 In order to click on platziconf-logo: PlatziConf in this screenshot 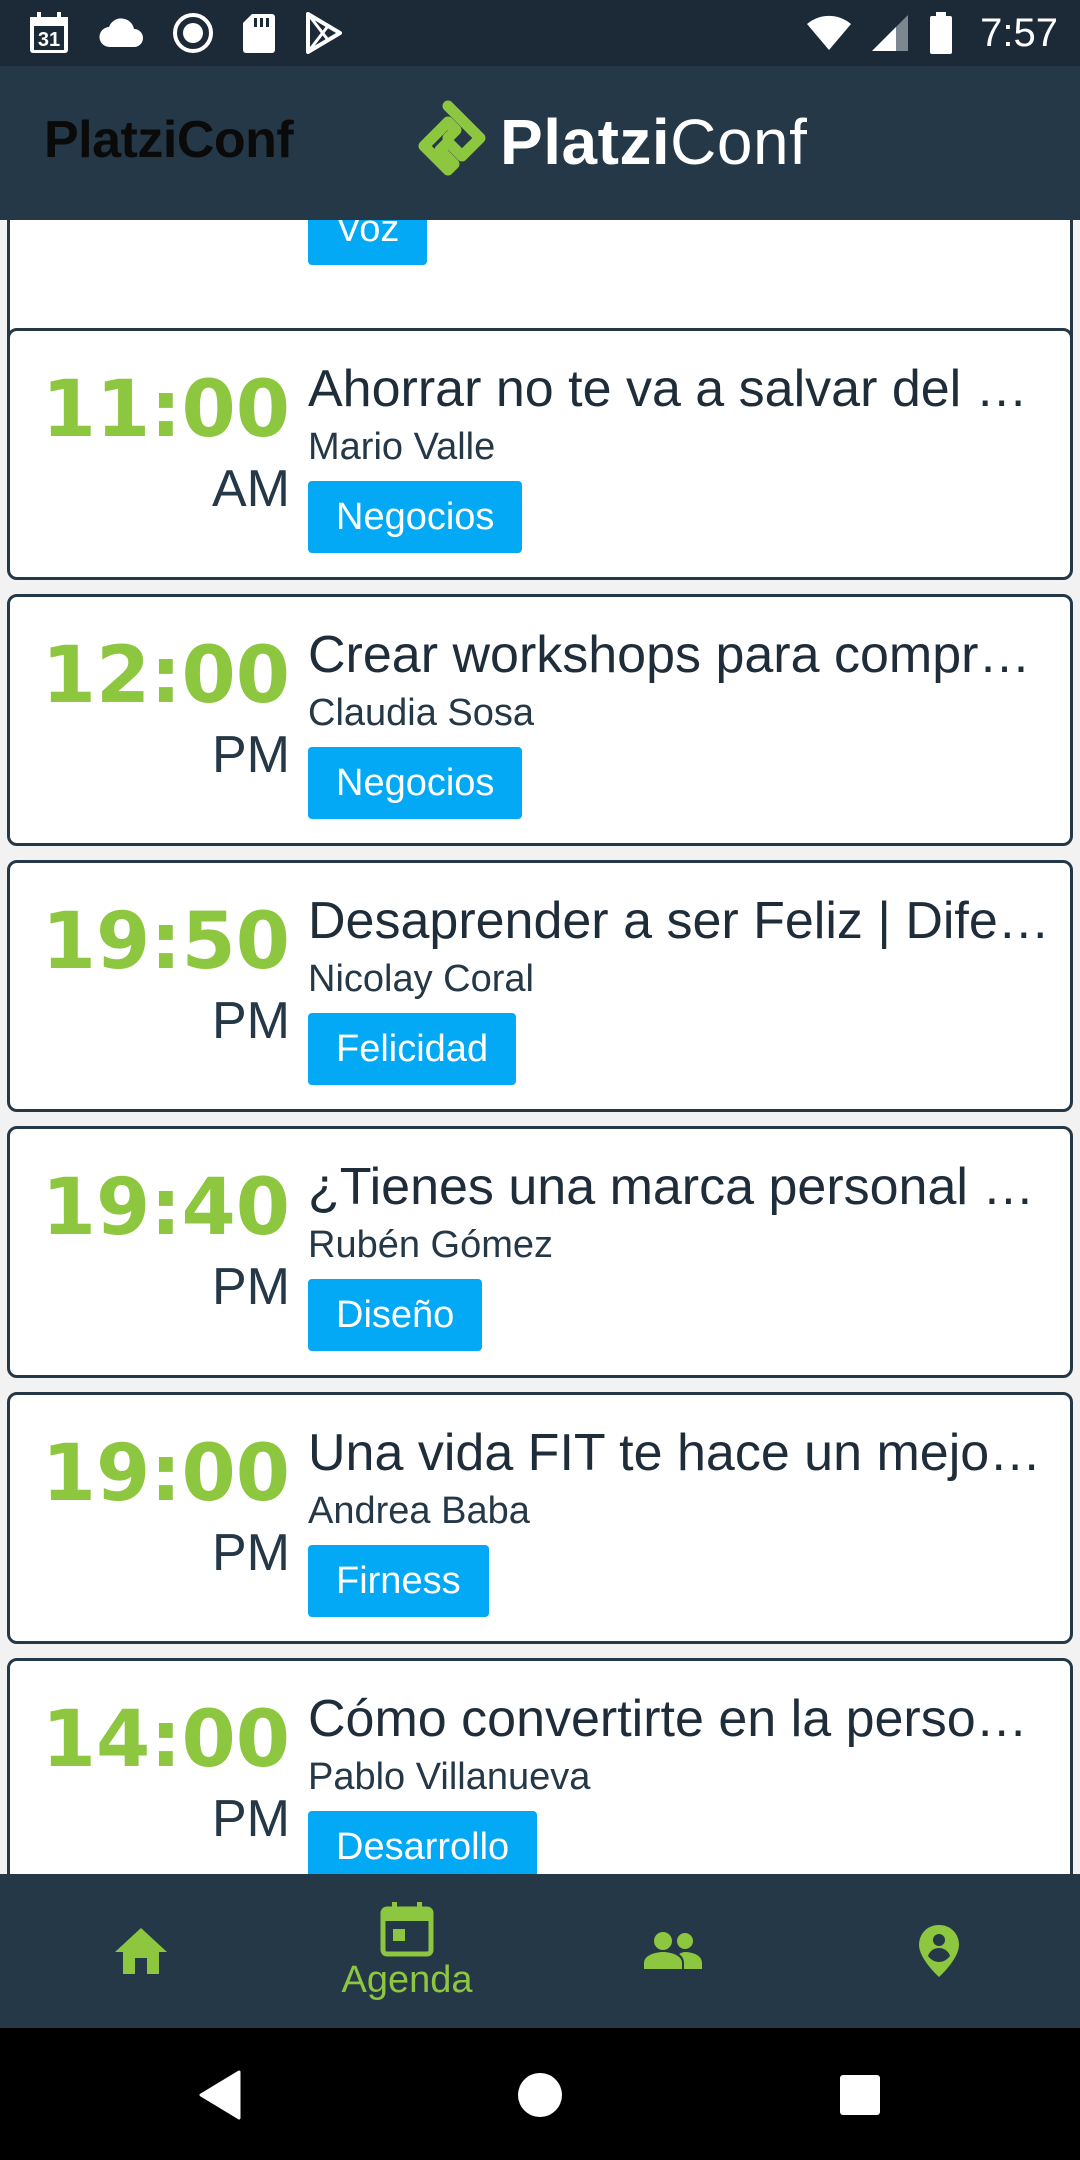, I will do `click(608, 142)`.